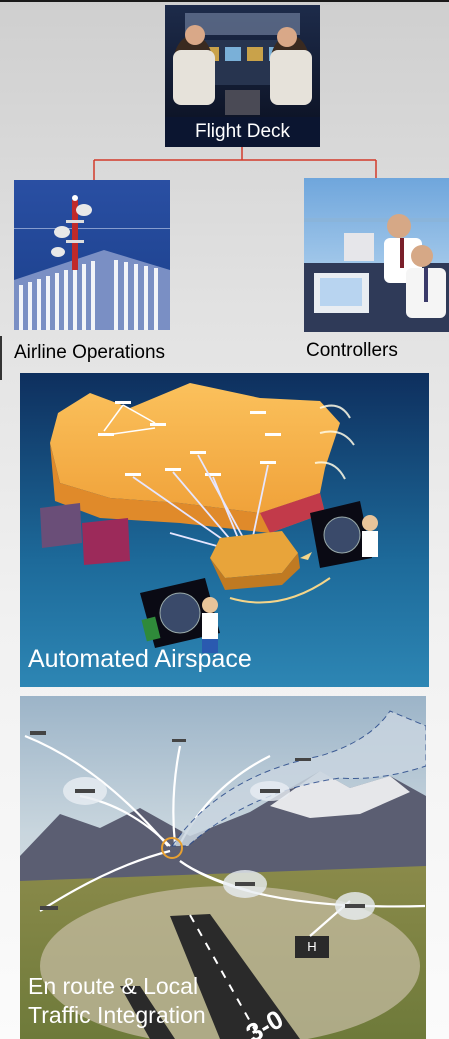  I want to click on control-tower-illustration, so click(376, 255).